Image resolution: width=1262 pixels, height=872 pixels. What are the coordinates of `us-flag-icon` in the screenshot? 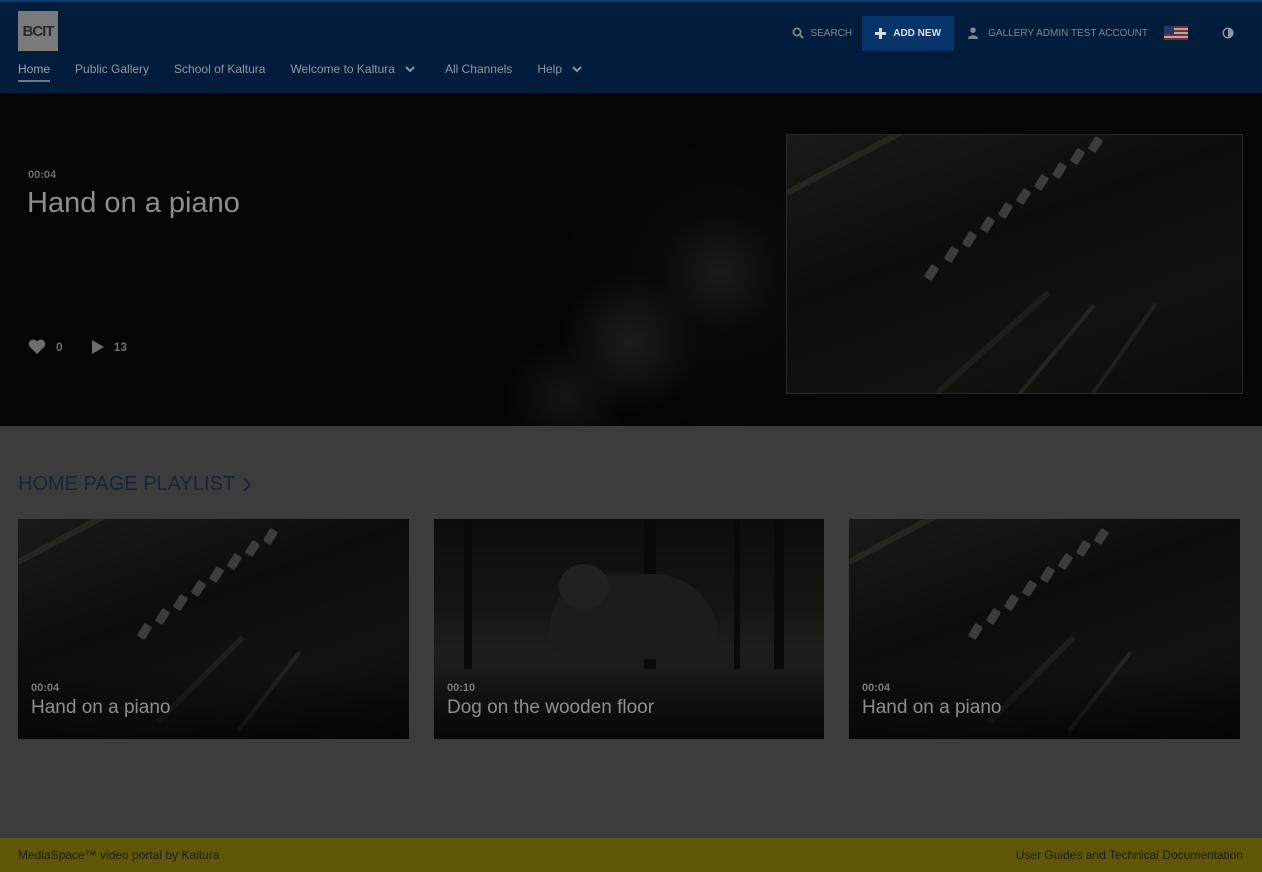 It's located at (1176, 33).